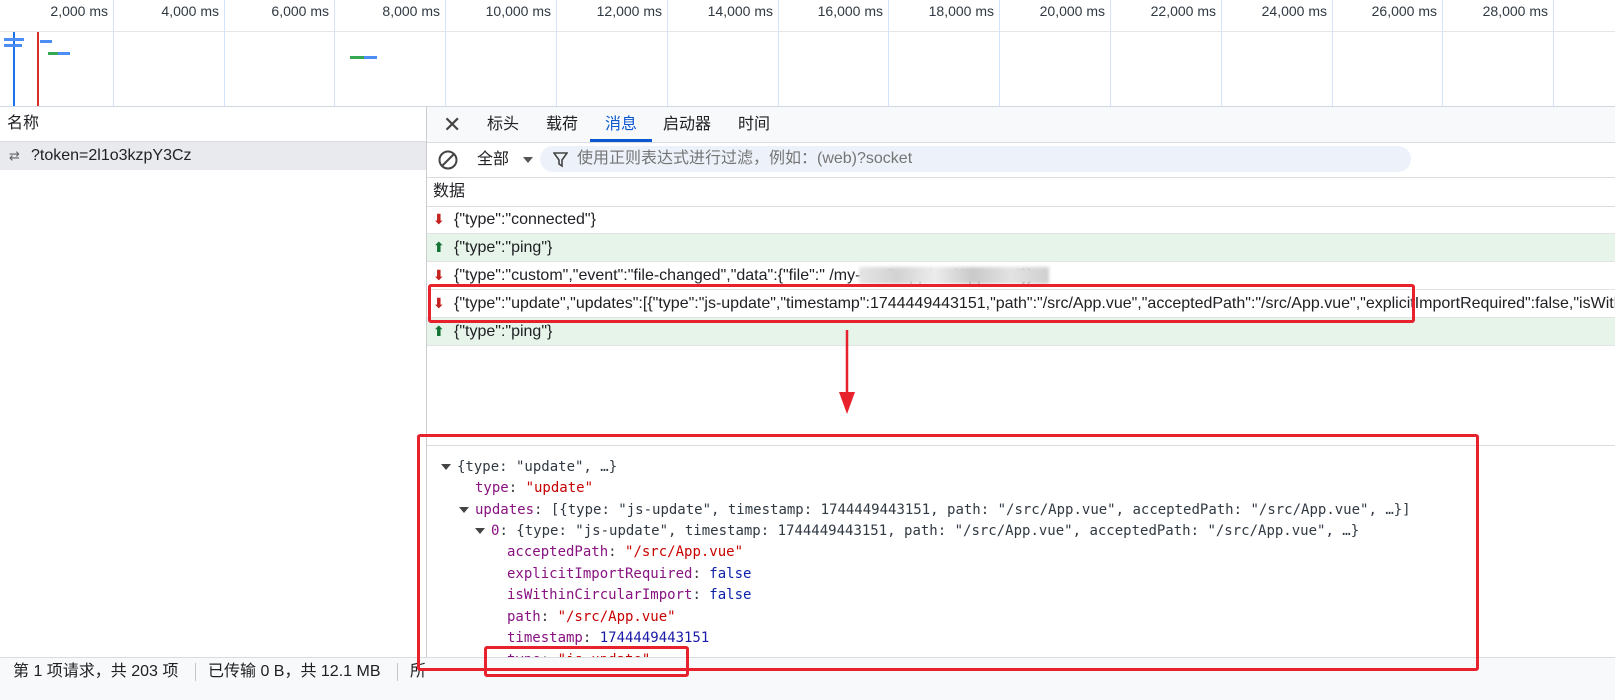  I want to click on timeline-tick-label: 4,000 ms, so click(190, 11).